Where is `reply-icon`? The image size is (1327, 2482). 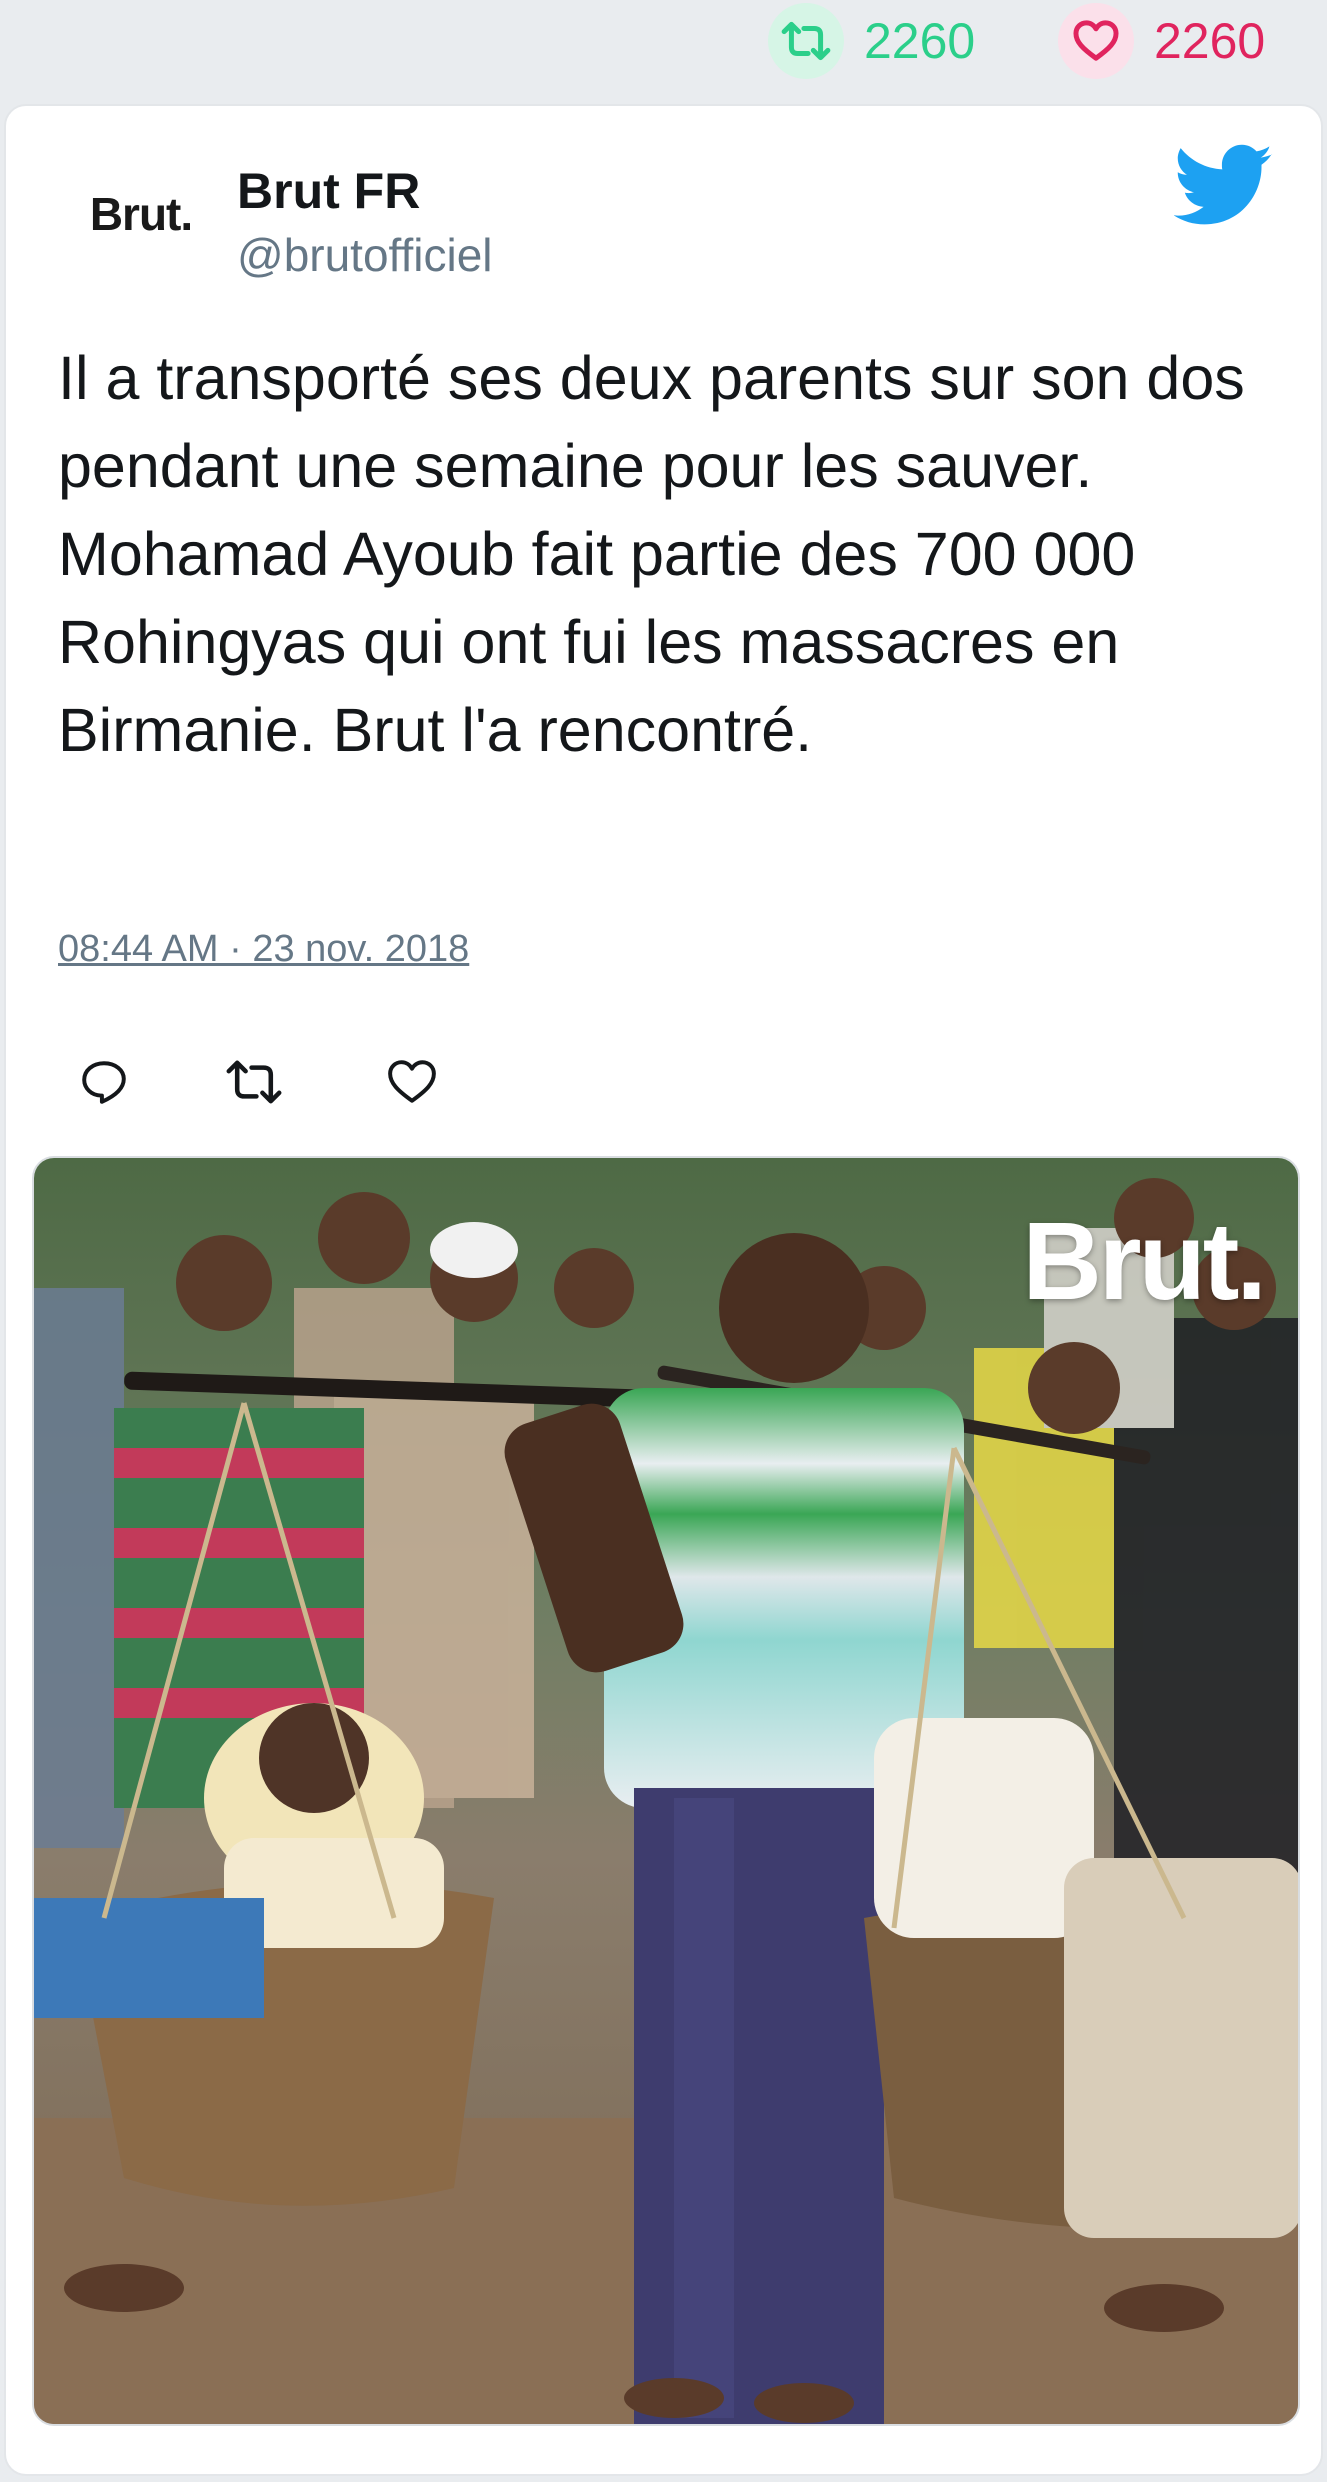 reply-icon is located at coordinates (104, 1082).